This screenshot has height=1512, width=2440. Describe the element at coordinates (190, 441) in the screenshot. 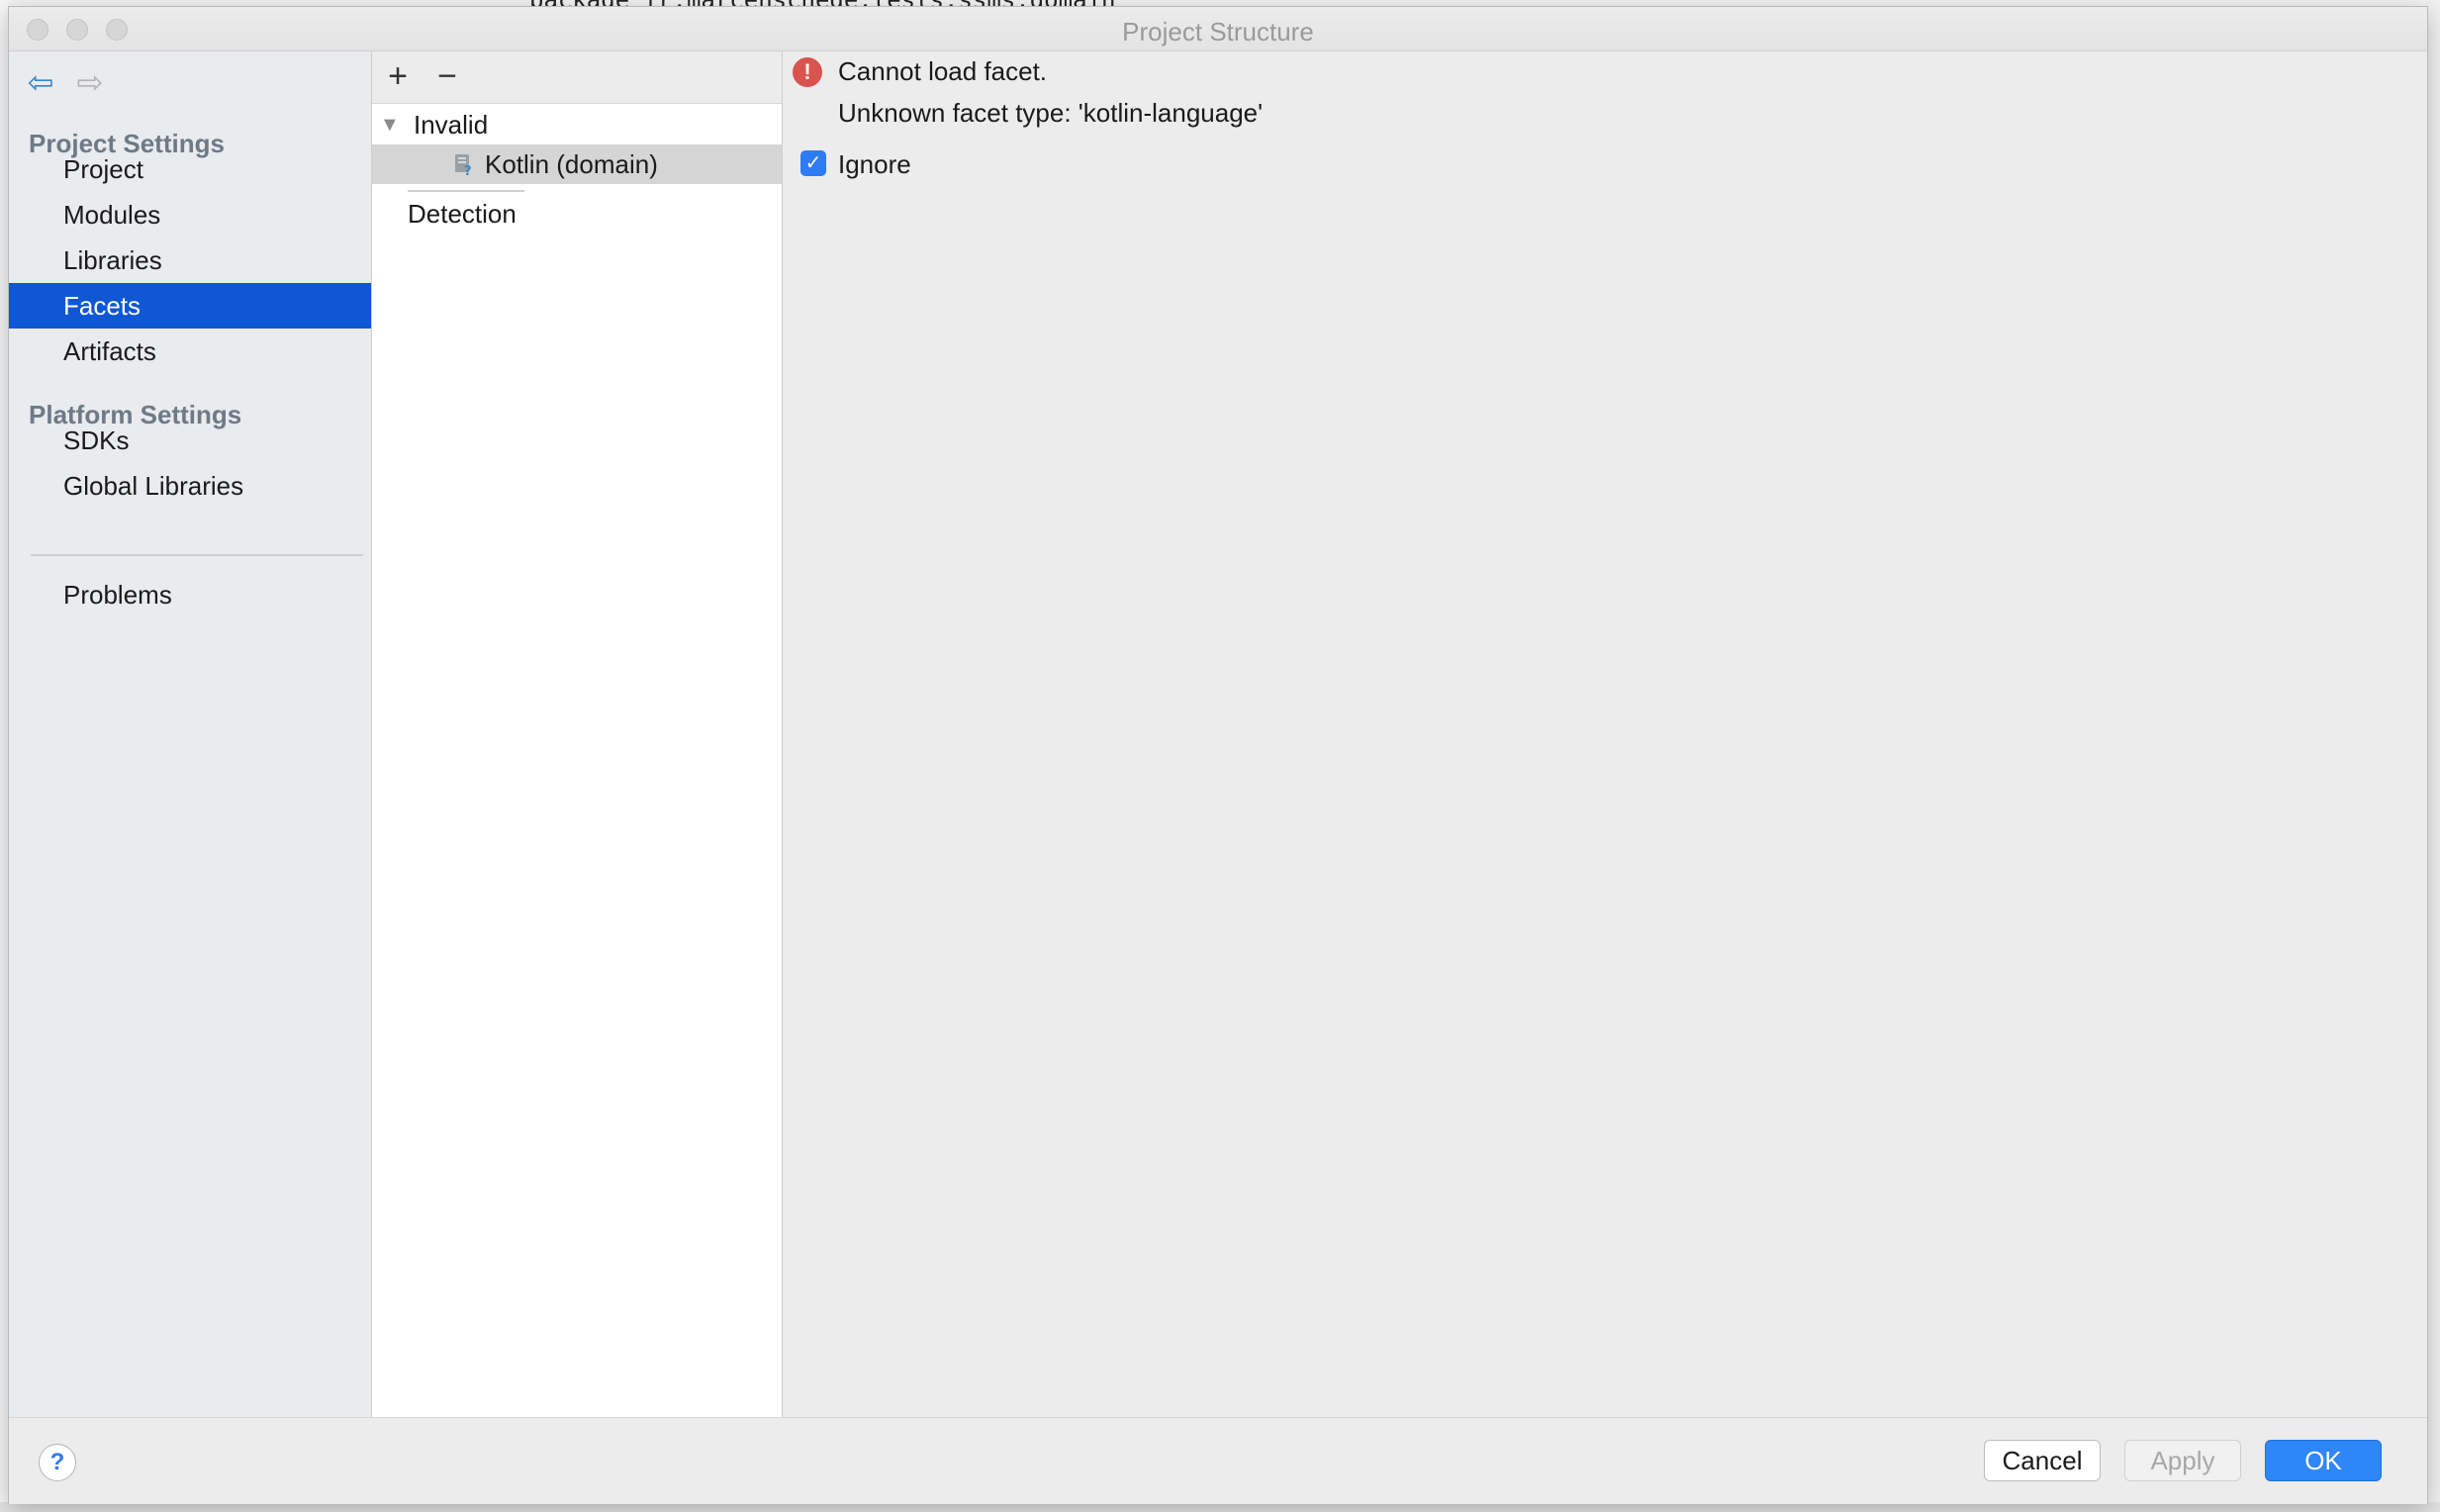

I see `sidebar-item-sdks: SDKs` at that location.